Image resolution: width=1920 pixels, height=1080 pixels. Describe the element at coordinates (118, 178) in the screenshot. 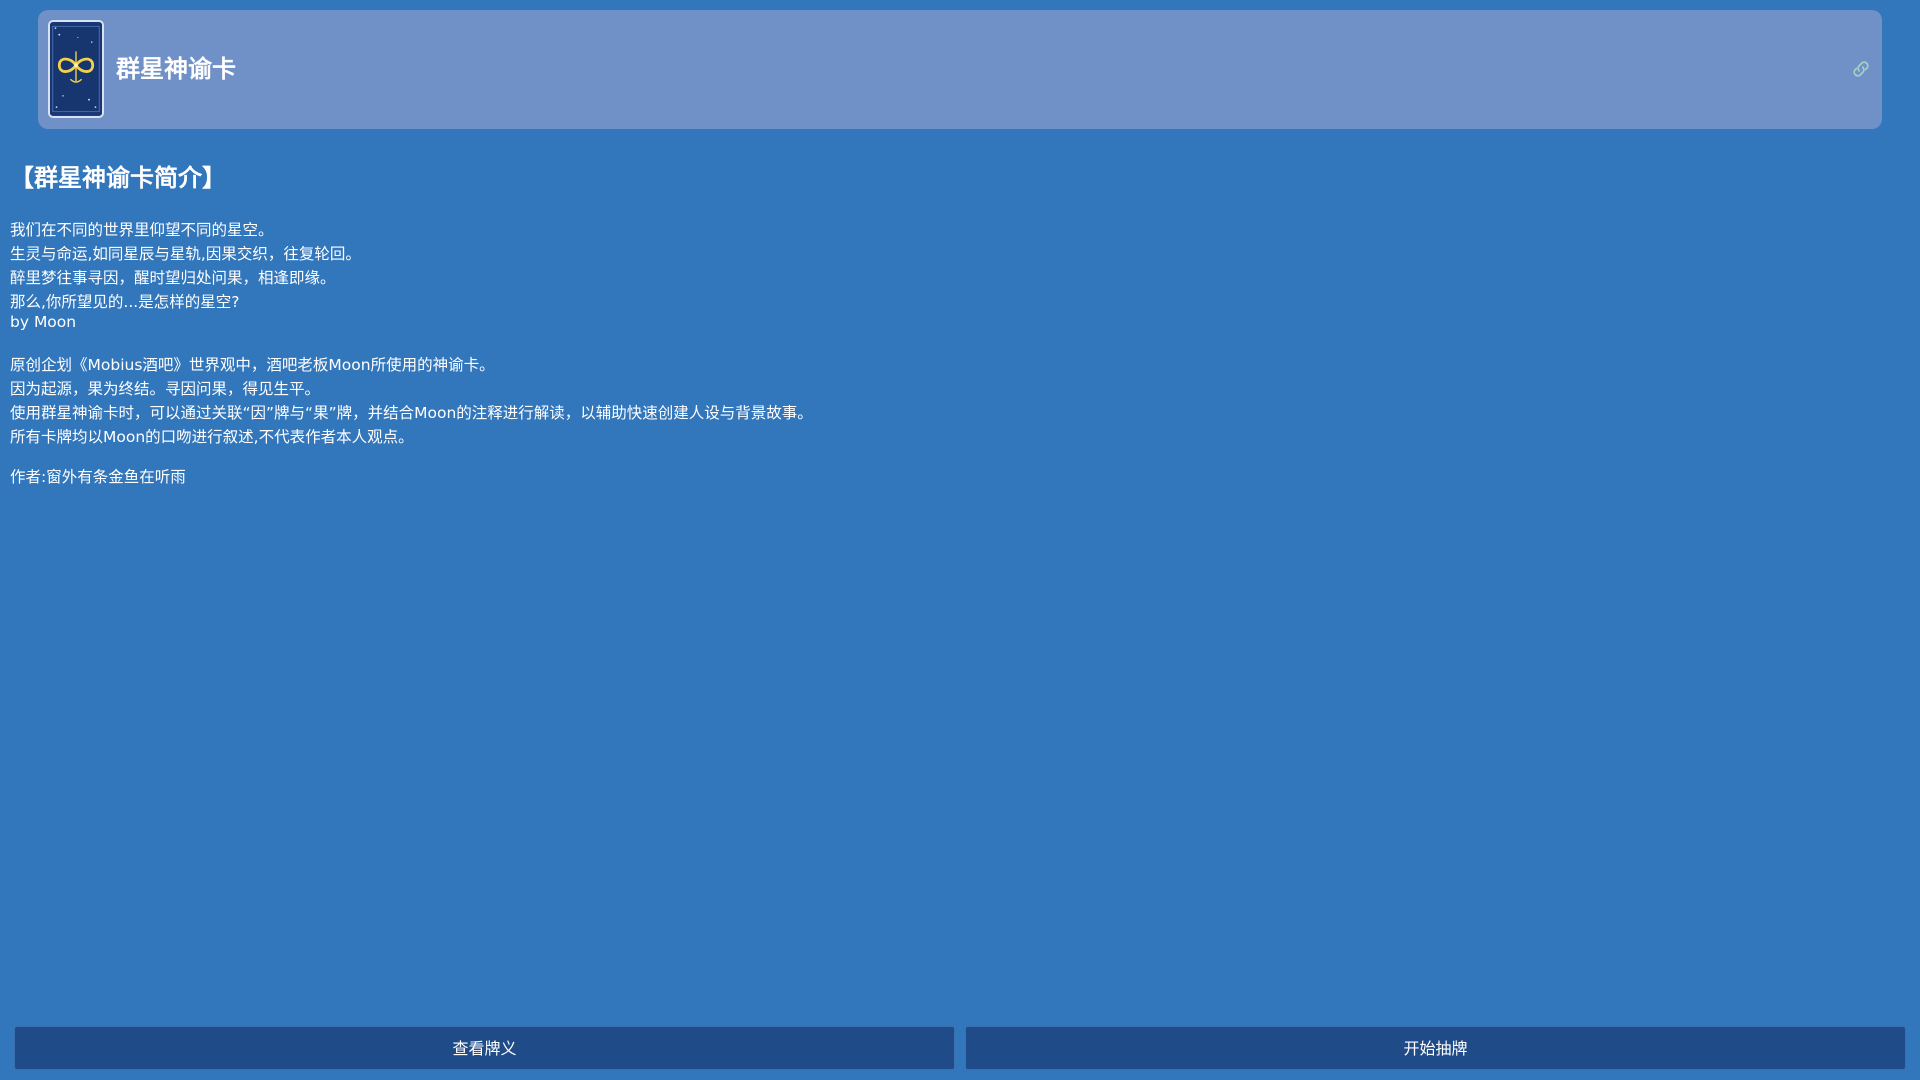

I see `intro-heading: 【群星神谕卡简介】` at that location.